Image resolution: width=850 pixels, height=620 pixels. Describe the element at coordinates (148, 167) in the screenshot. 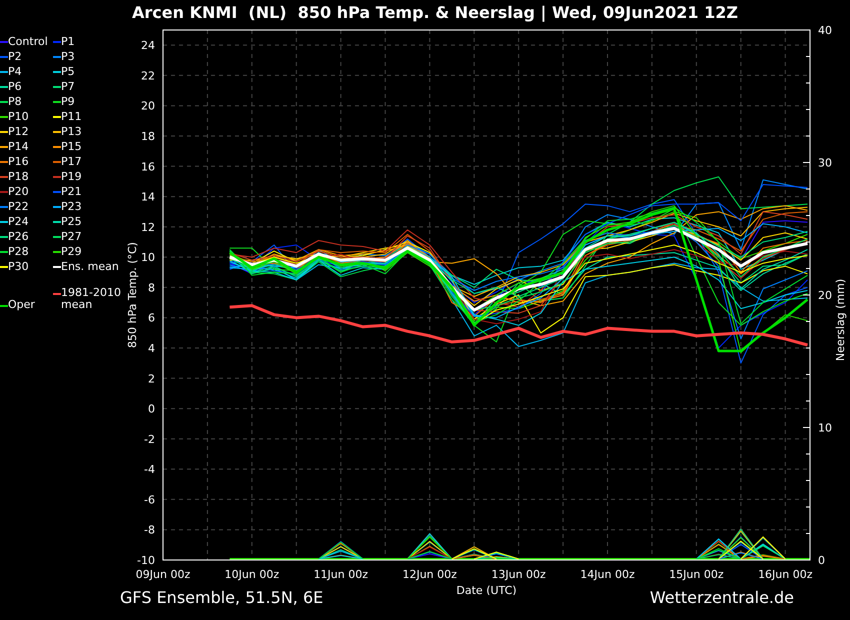

I see `axis-tick-label: 16` at that location.